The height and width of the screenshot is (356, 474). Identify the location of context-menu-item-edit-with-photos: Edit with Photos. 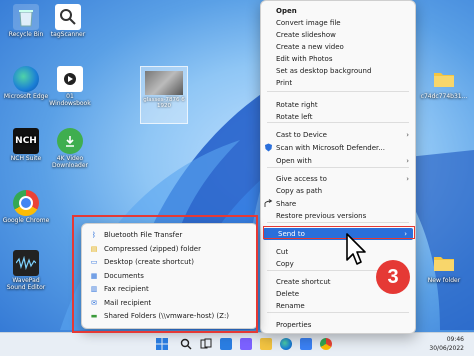
(338, 59).